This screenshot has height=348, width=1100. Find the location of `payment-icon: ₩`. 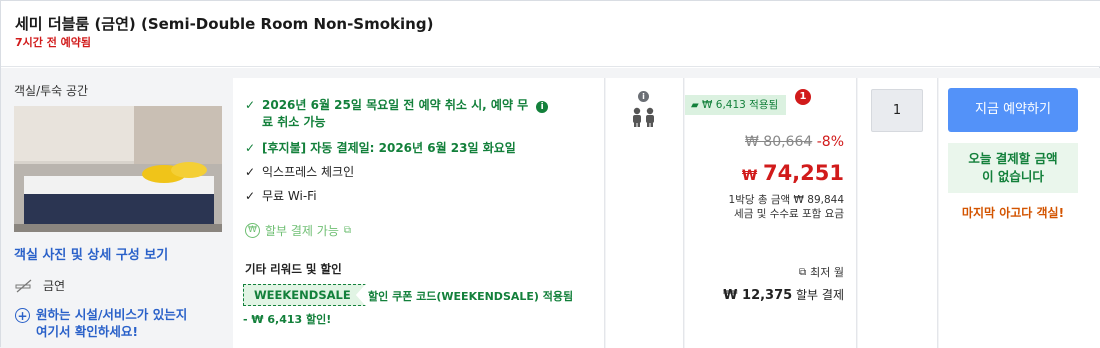

payment-icon: ₩ is located at coordinates (252, 230).